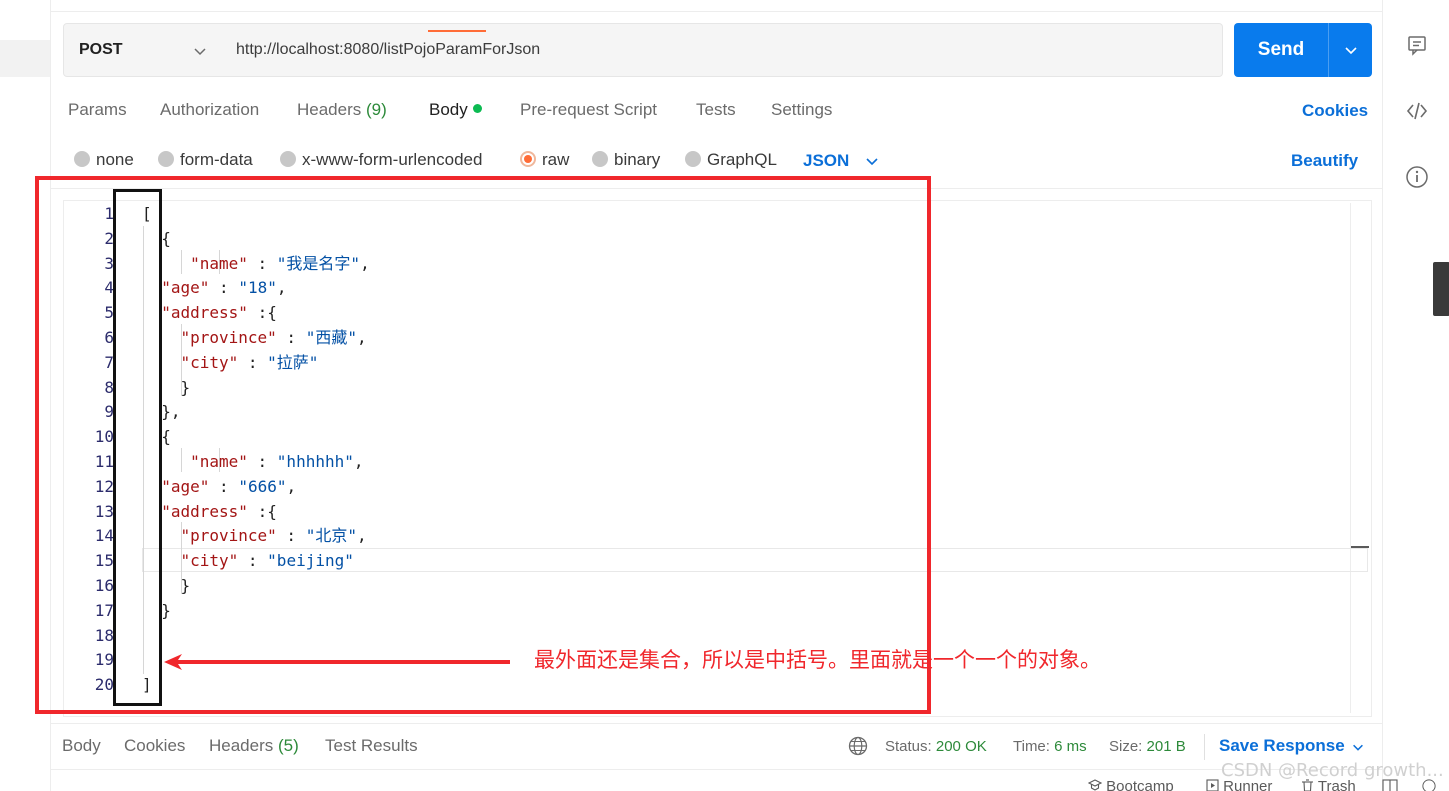 The height and width of the screenshot is (791, 1449). I want to click on footer-bootcamp: Bootcamp, so click(1130, 784).